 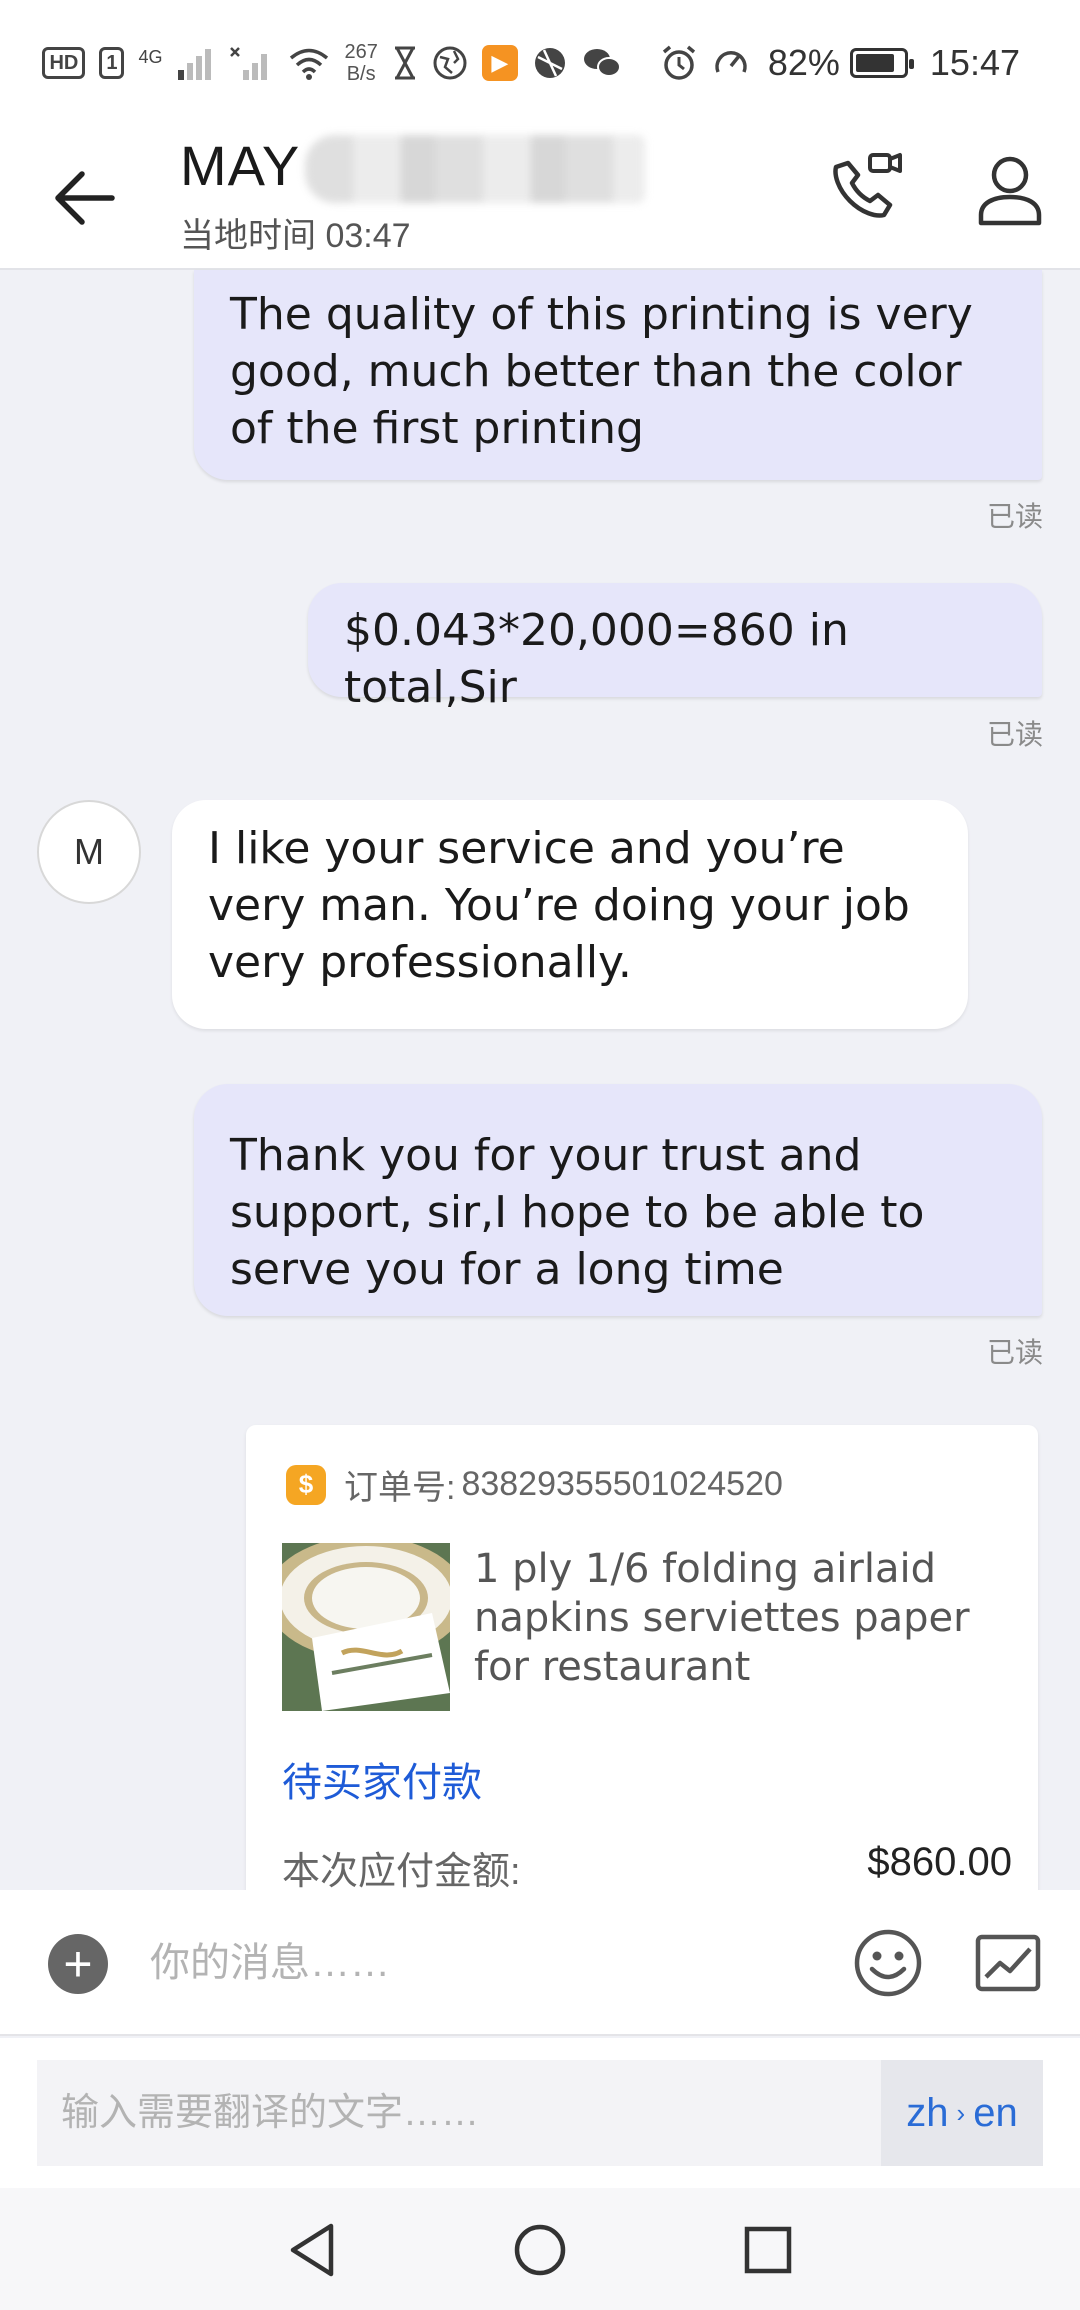 I want to click on avatar-letter: M, so click(x=89, y=851).